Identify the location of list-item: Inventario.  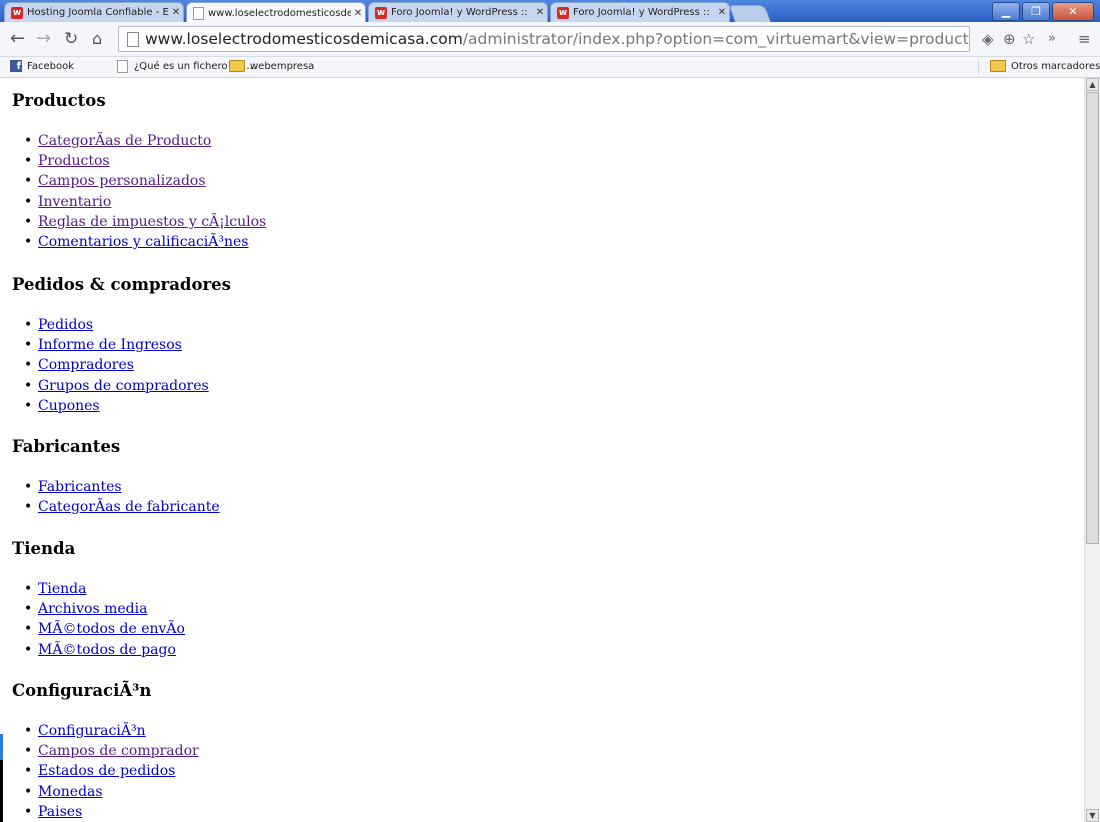
(145, 202).